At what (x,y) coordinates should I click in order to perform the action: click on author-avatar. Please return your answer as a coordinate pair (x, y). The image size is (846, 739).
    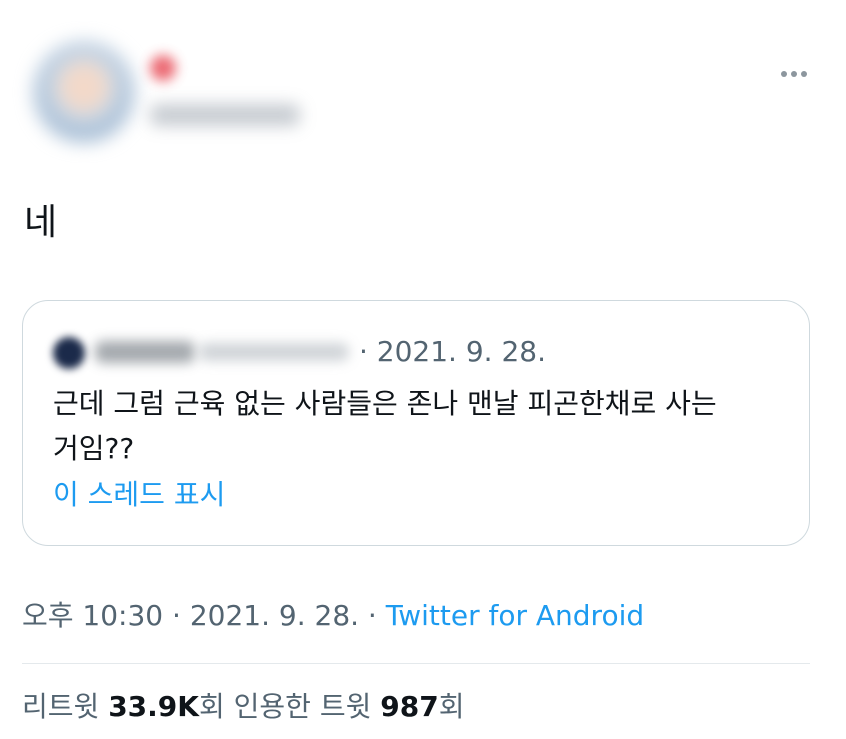
    Looking at the image, I should click on (84, 92).